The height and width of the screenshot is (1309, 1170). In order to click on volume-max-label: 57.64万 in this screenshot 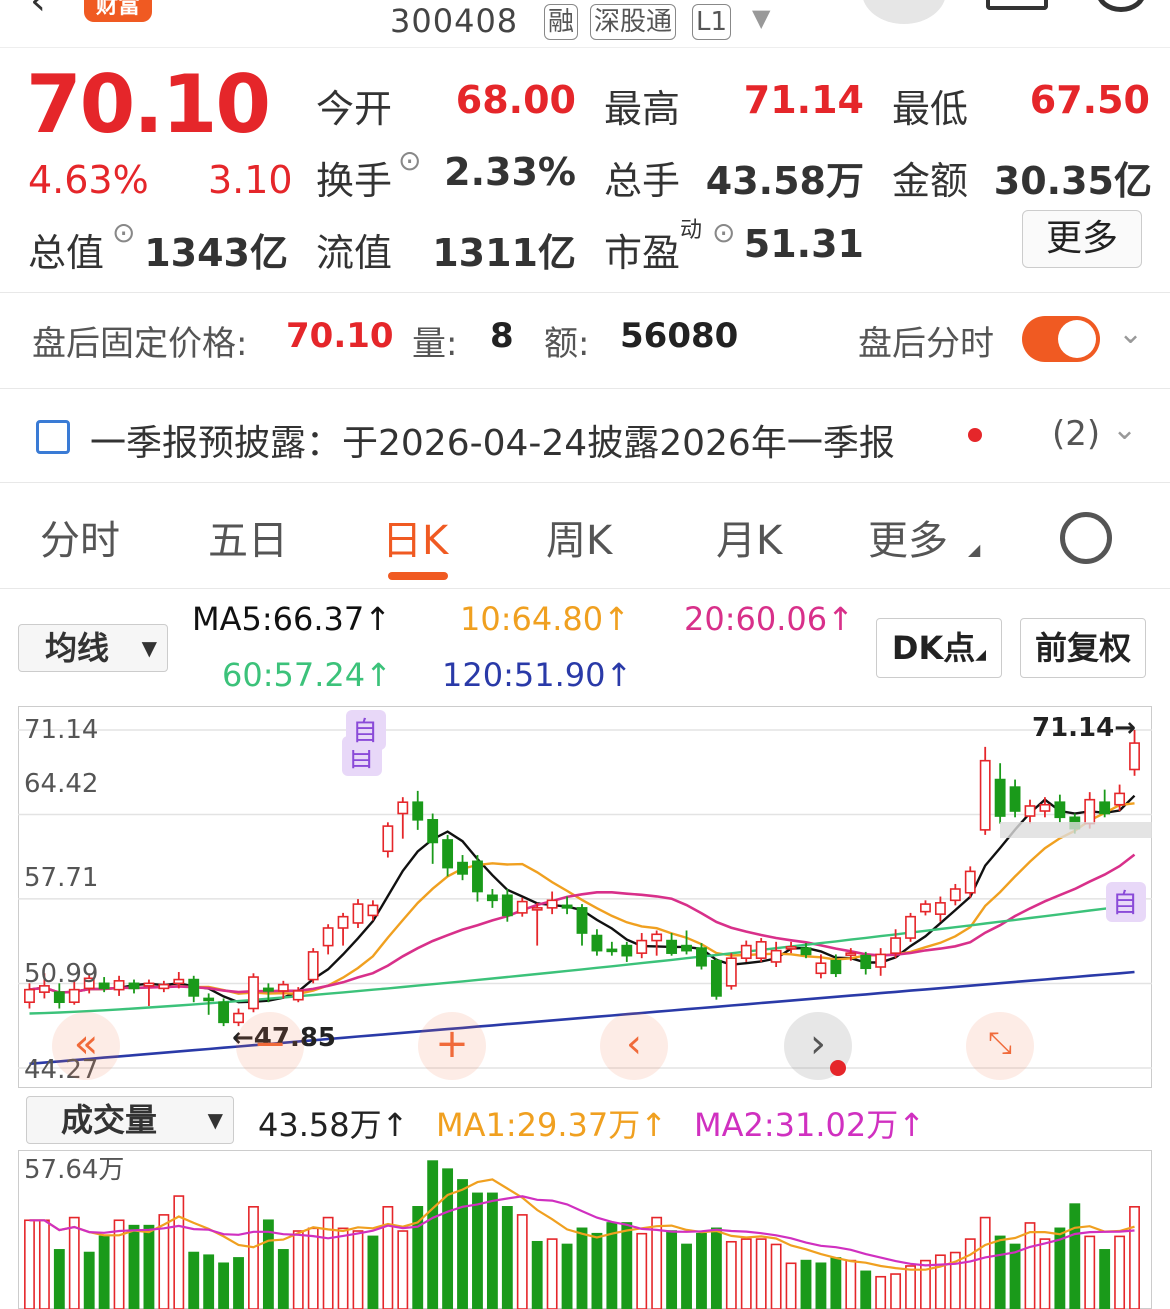, I will do `click(74, 1170)`.